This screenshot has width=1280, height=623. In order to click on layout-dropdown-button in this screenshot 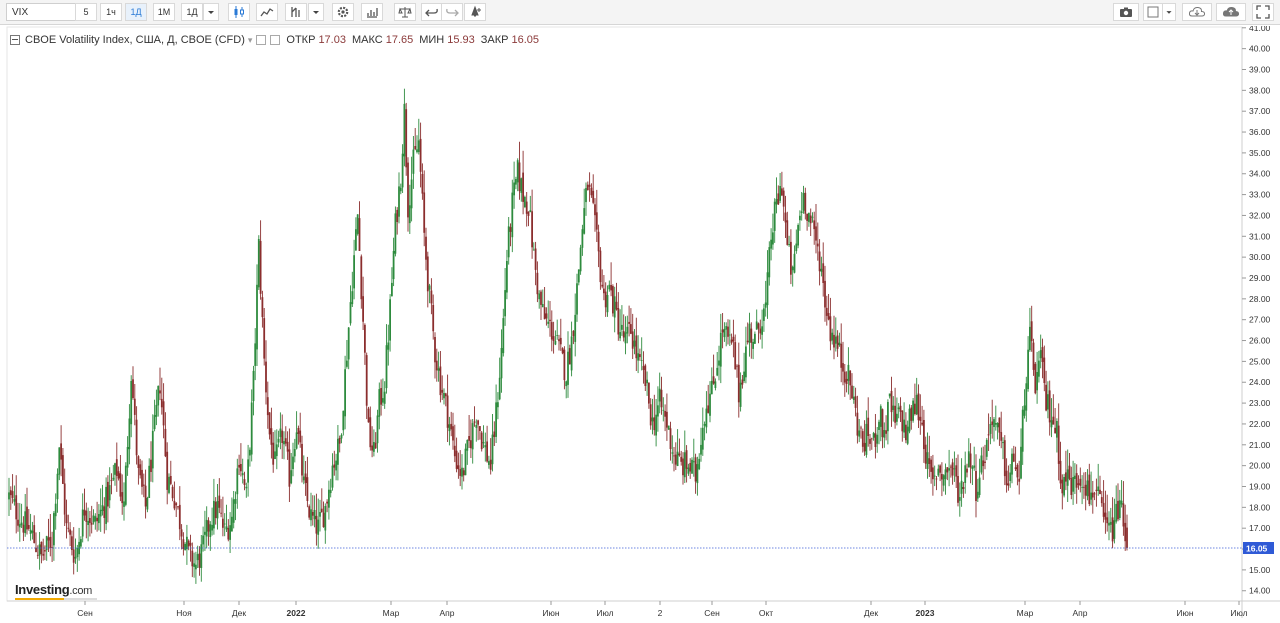, I will do `click(1169, 12)`.